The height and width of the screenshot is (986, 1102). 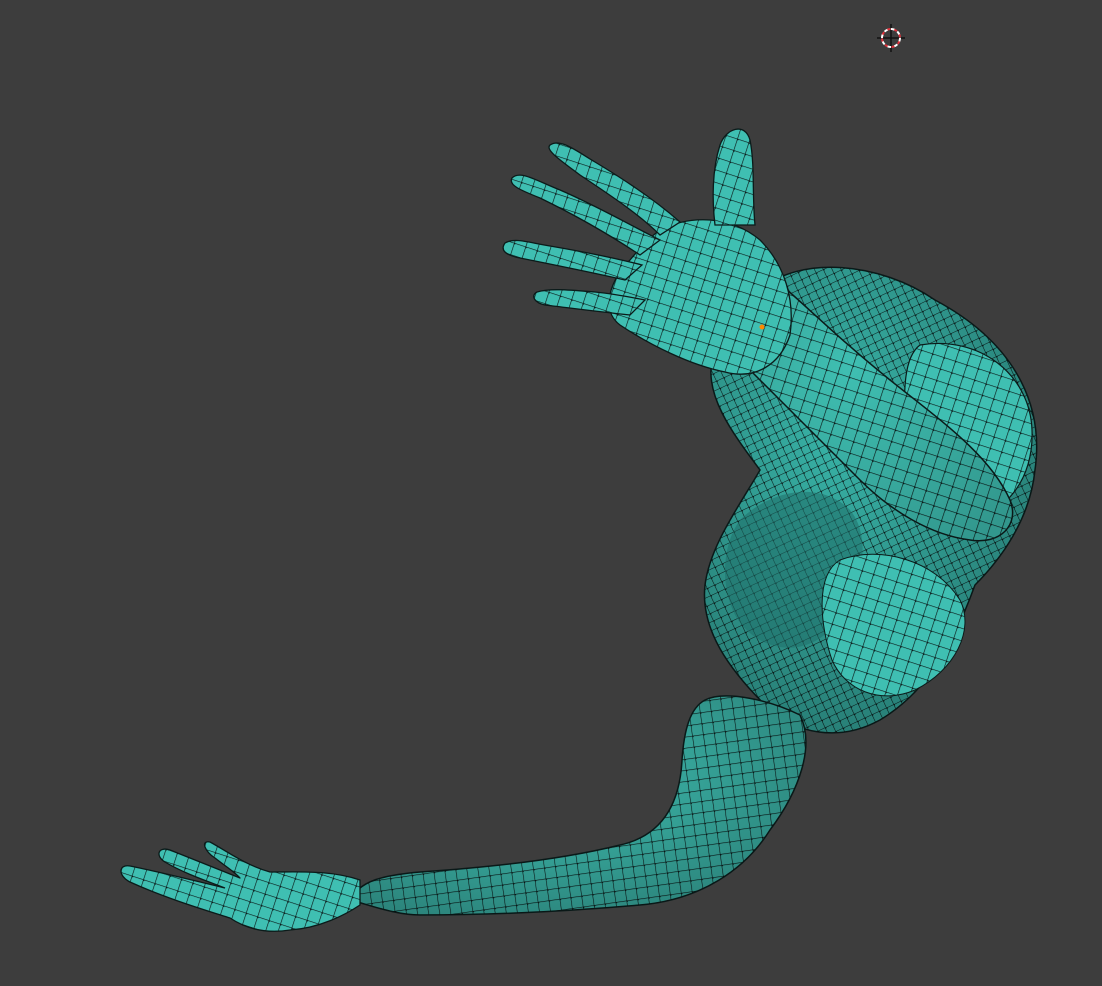 What do you see at coordinates (647, 251) in the screenshot?
I see `raised-hand-mesh` at bounding box center [647, 251].